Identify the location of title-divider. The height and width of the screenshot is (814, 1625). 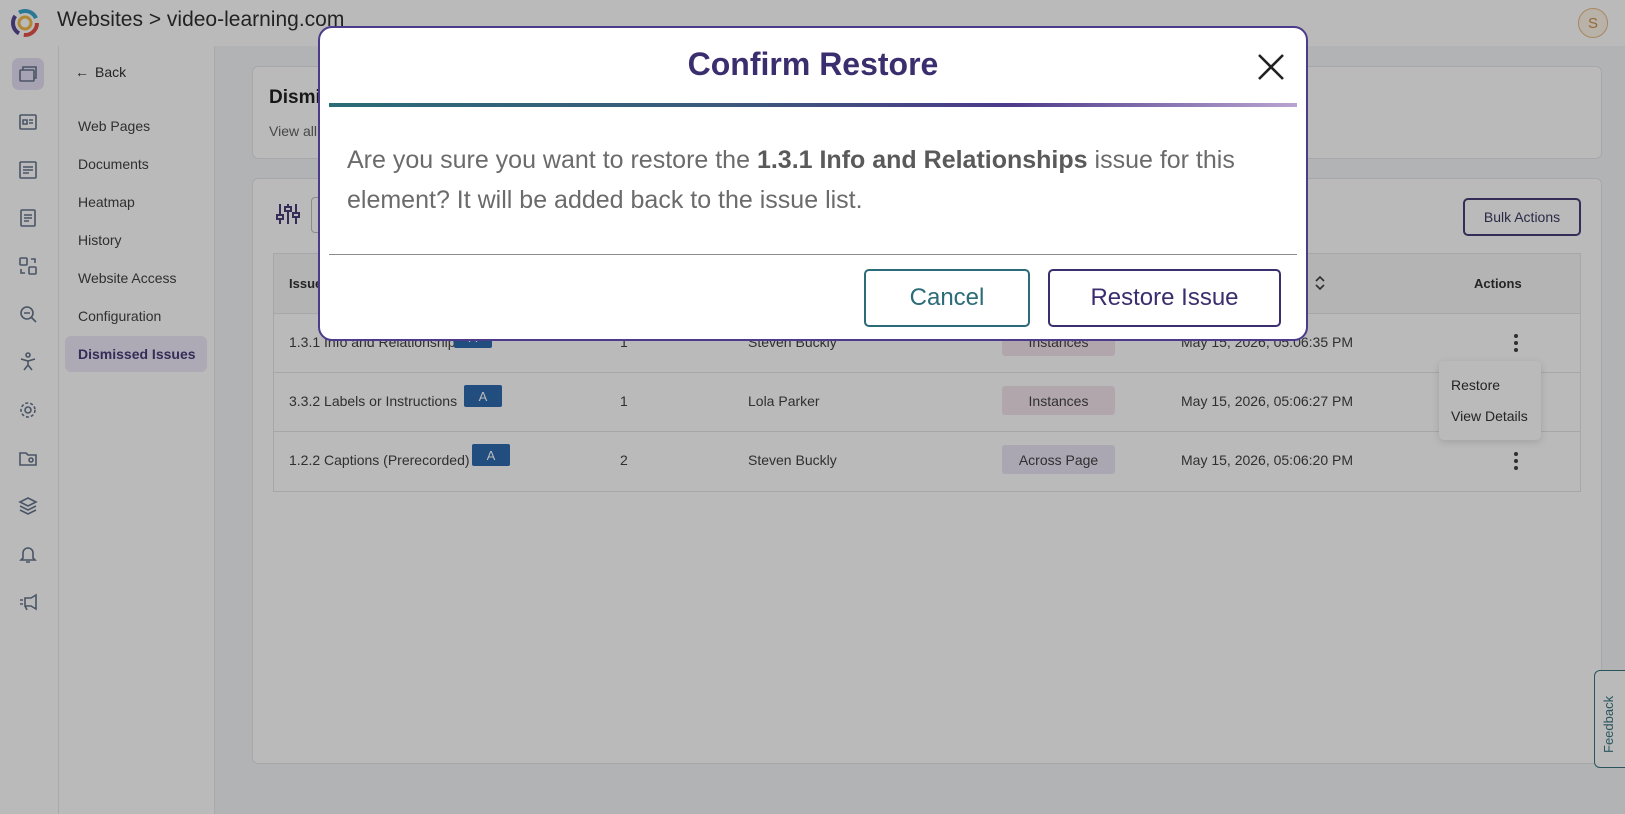
(813, 105).